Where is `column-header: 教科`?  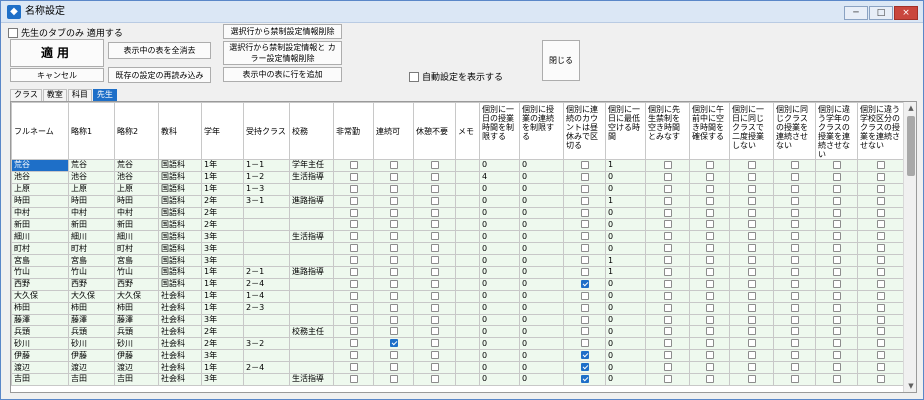
column-header: 教科 is located at coordinates (180, 131).